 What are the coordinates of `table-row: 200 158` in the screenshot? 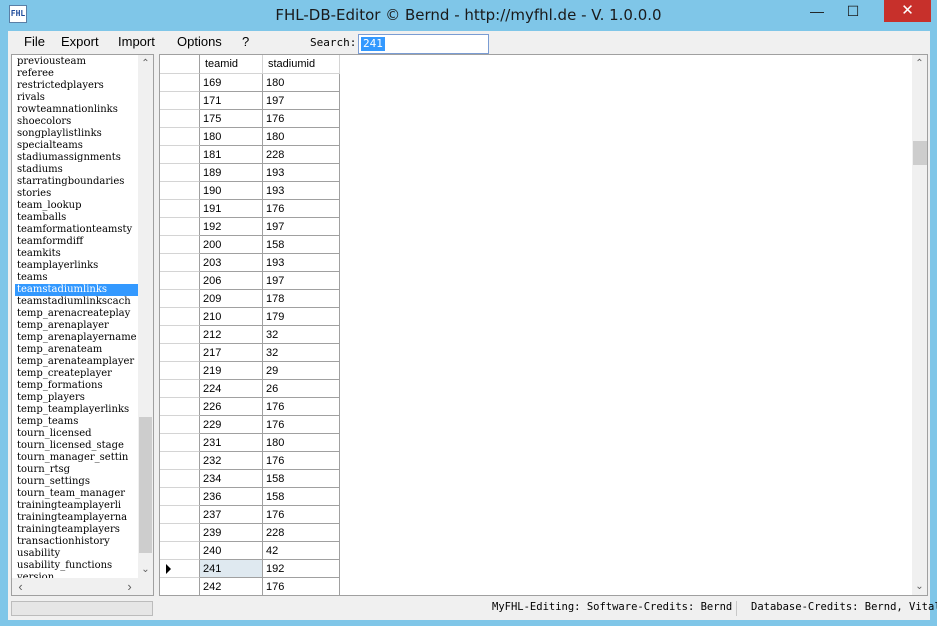 It's located at (250, 245).